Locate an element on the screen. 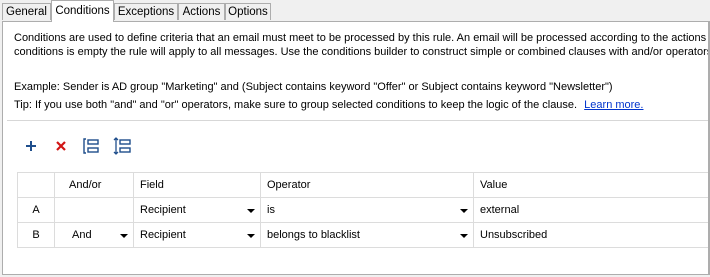 The width and height of the screenshot is (710, 277). group-conditions-icon is located at coordinates (91, 146).